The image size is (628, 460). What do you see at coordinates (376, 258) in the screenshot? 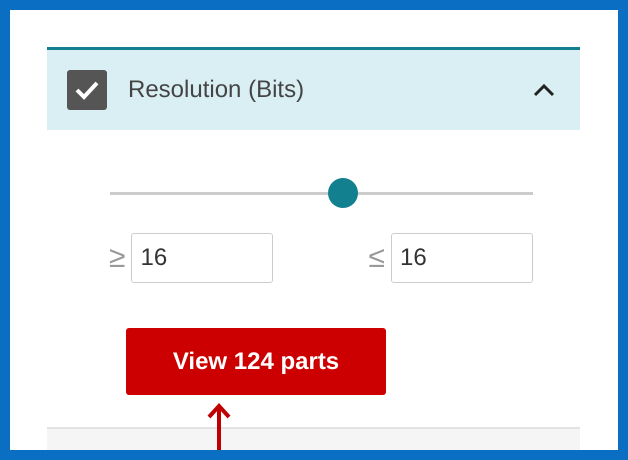
I see `comparison-symbol: ≤` at bounding box center [376, 258].